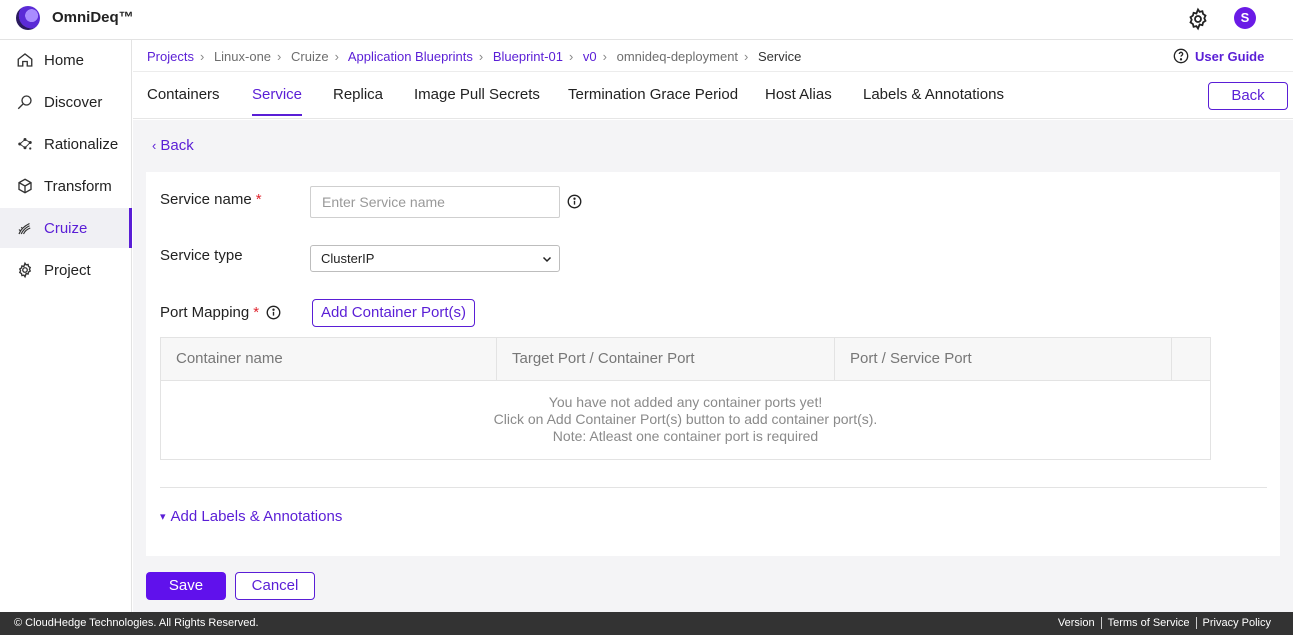 This screenshot has width=1293, height=635. What do you see at coordinates (1076, 623) in the screenshot?
I see `footer-link-version: Version` at bounding box center [1076, 623].